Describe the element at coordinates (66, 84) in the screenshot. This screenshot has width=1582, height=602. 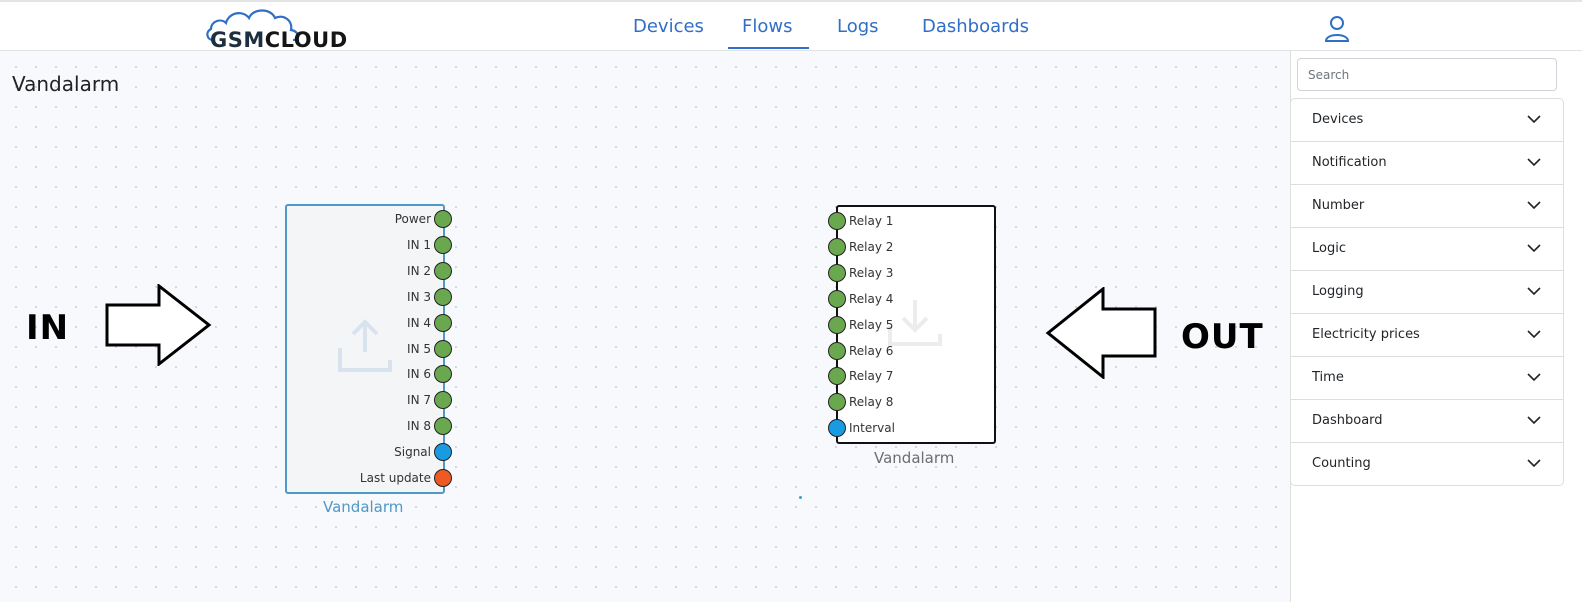
I see `flow-title: Vandalarm` at that location.